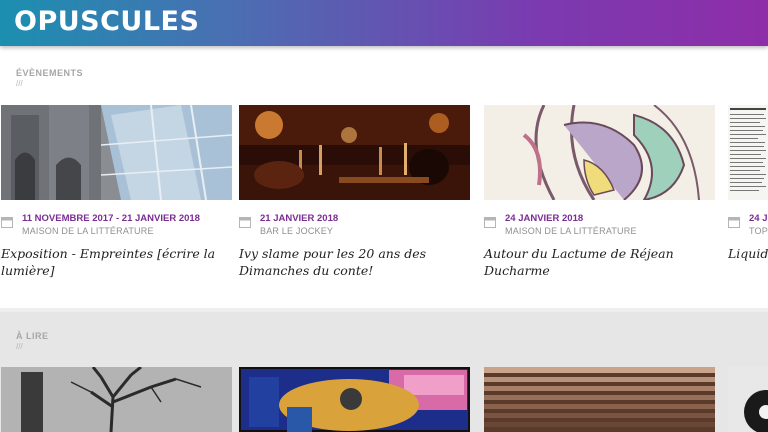 The width and height of the screenshot is (768, 432). I want to click on cosmic-collage-image, so click(354, 399).